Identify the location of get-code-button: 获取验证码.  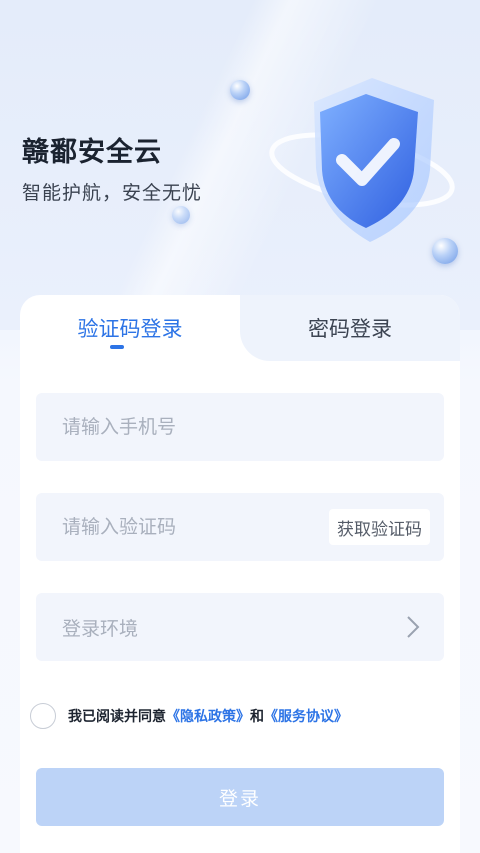
(379, 527).